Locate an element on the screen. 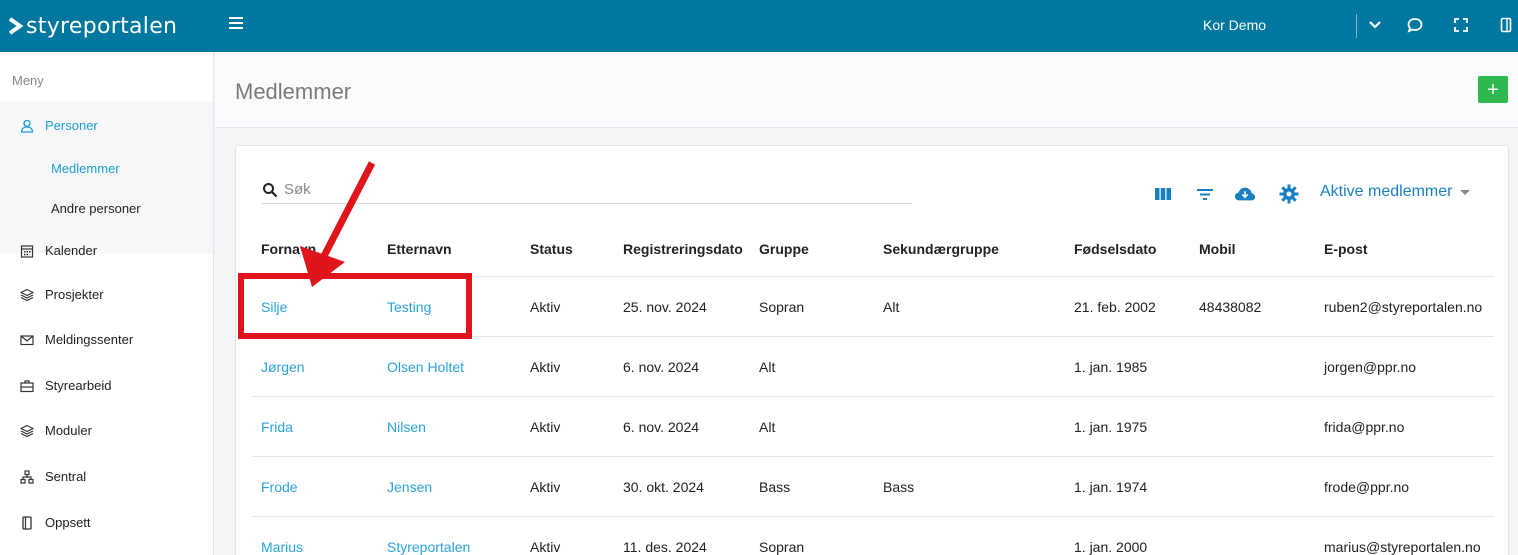 This screenshot has width=1518, height=555. add-member-button: + is located at coordinates (1493, 89).